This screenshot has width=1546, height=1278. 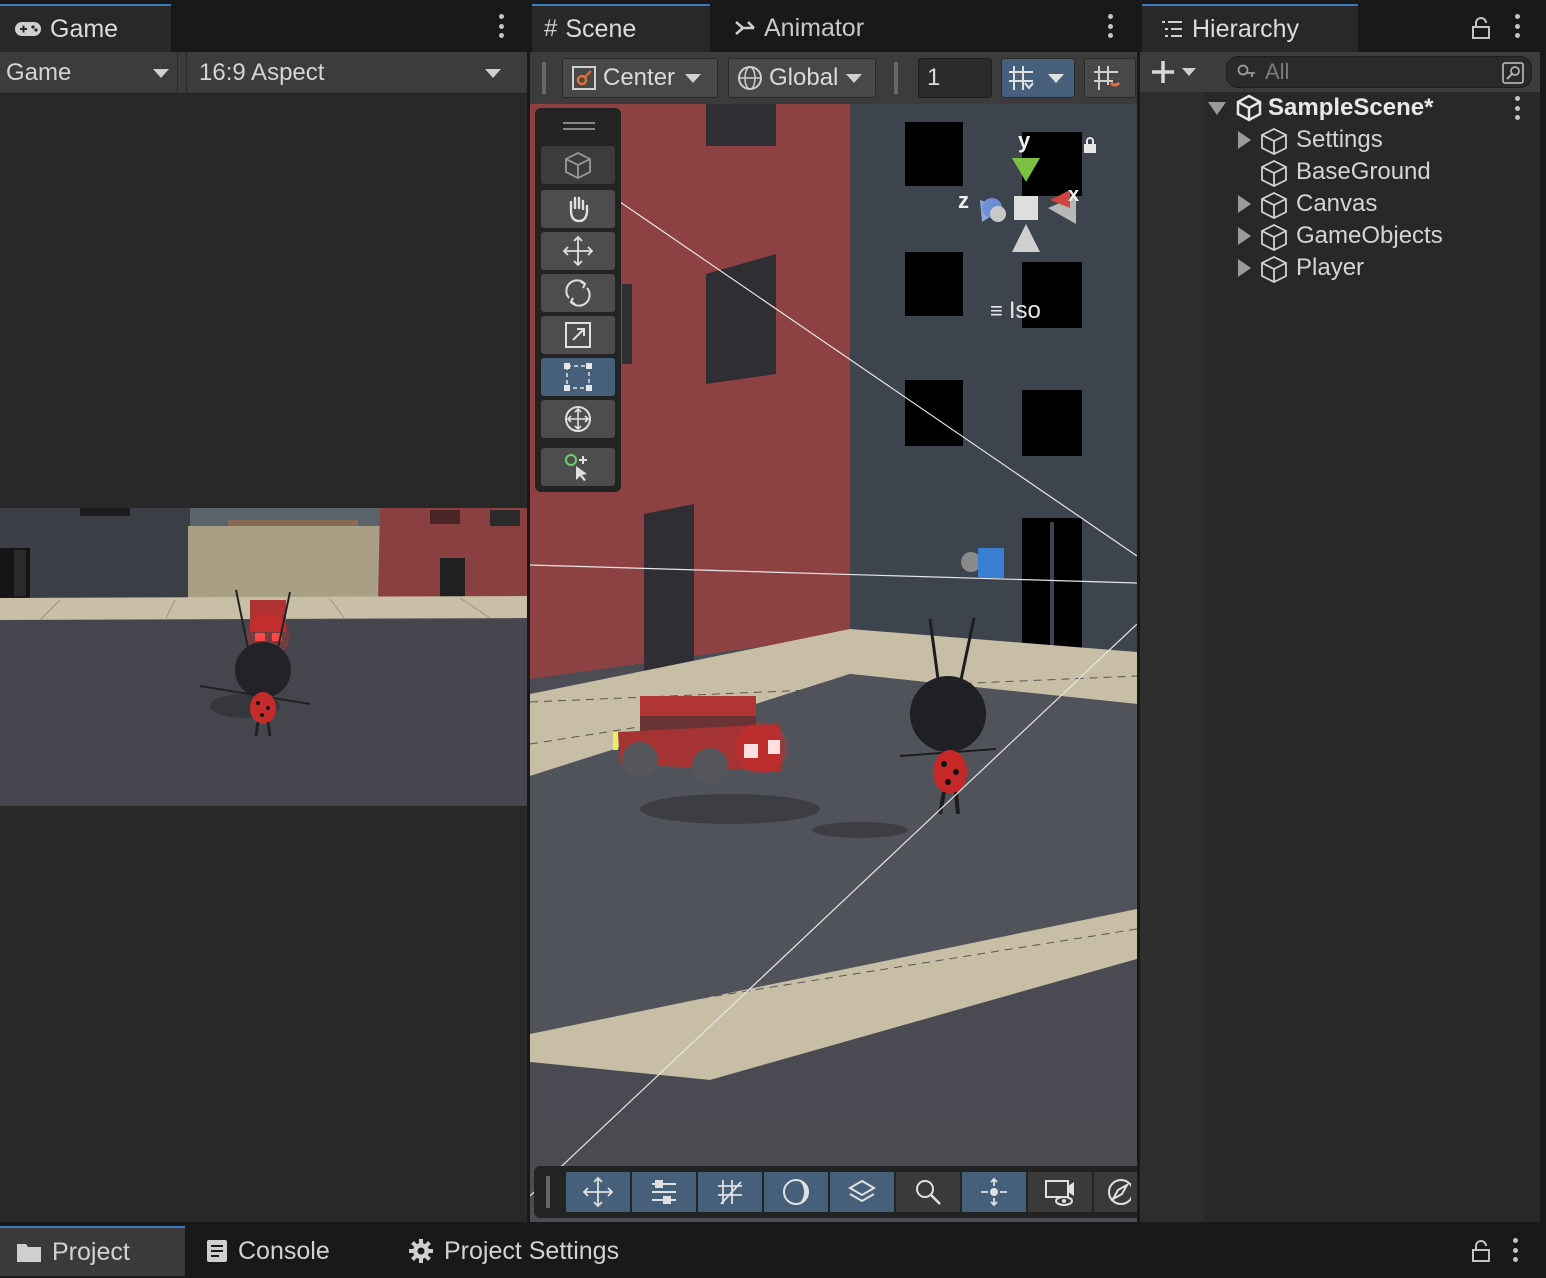 I want to click on hierarchy-tabbar: Hierarchy, so click(x=1340, y=26).